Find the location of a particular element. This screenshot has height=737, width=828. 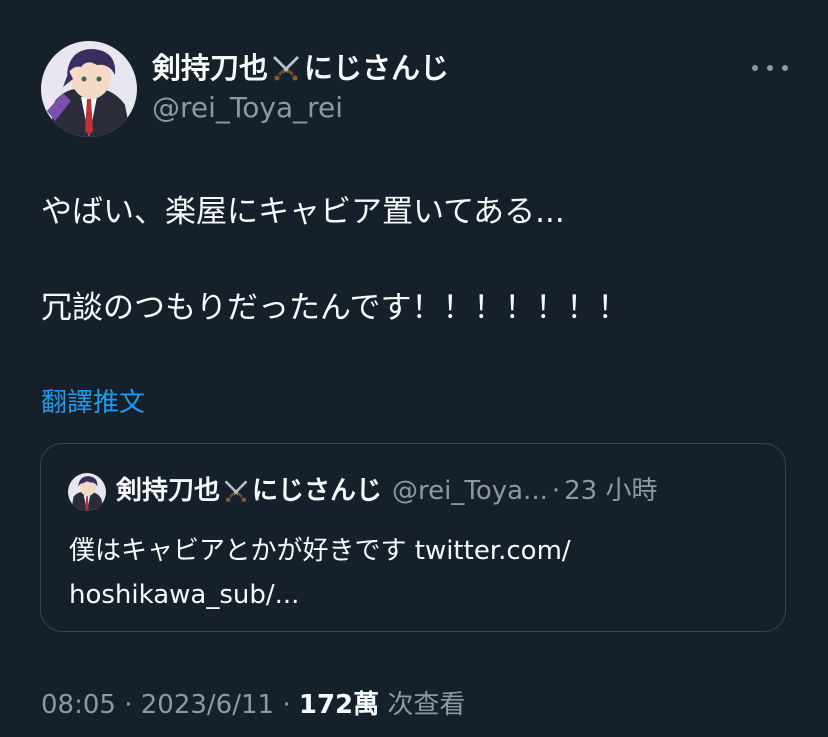

quote-header: 剣持刀也 にじさんじ @rei_Toya... · 23 小時 is located at coordinates (386, 491).